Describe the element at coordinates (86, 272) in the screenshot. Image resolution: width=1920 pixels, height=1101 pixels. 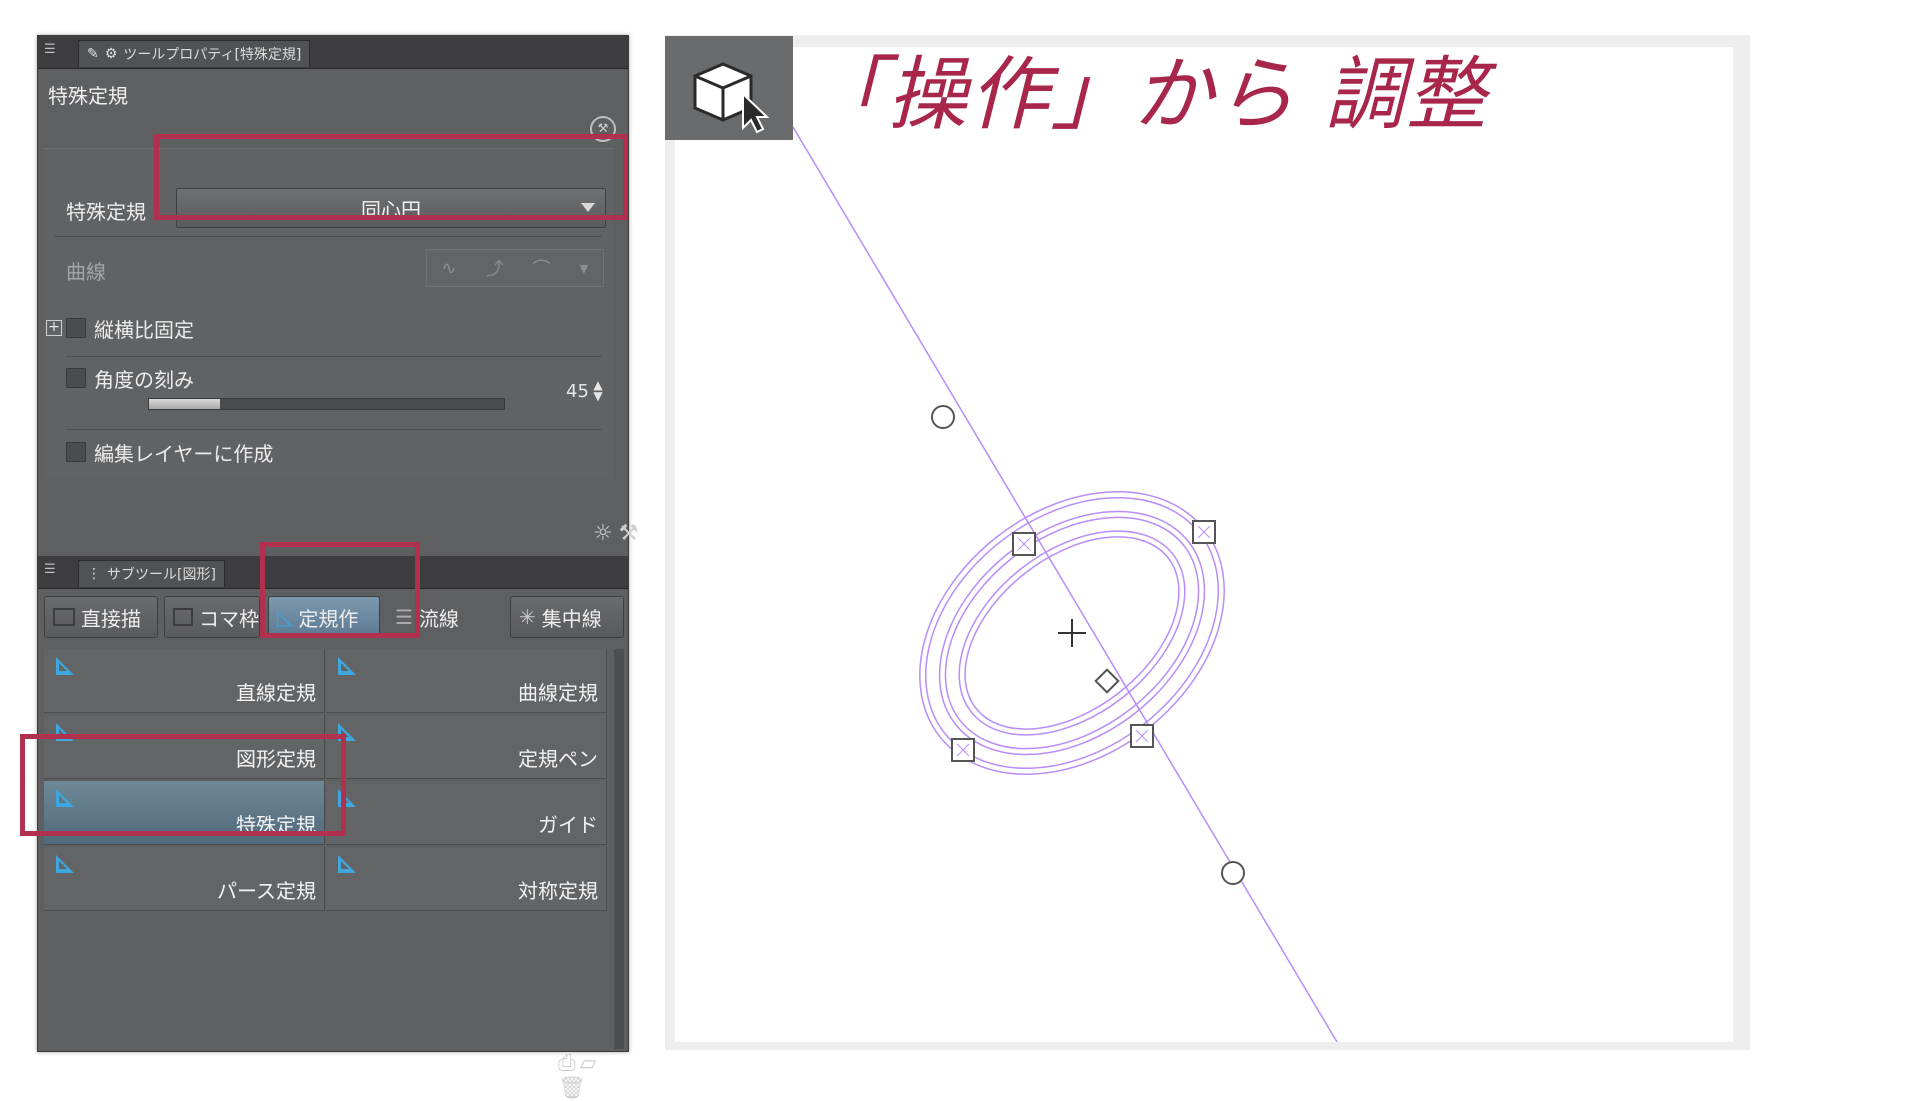
I see `curve-label: 曲線` at that location.